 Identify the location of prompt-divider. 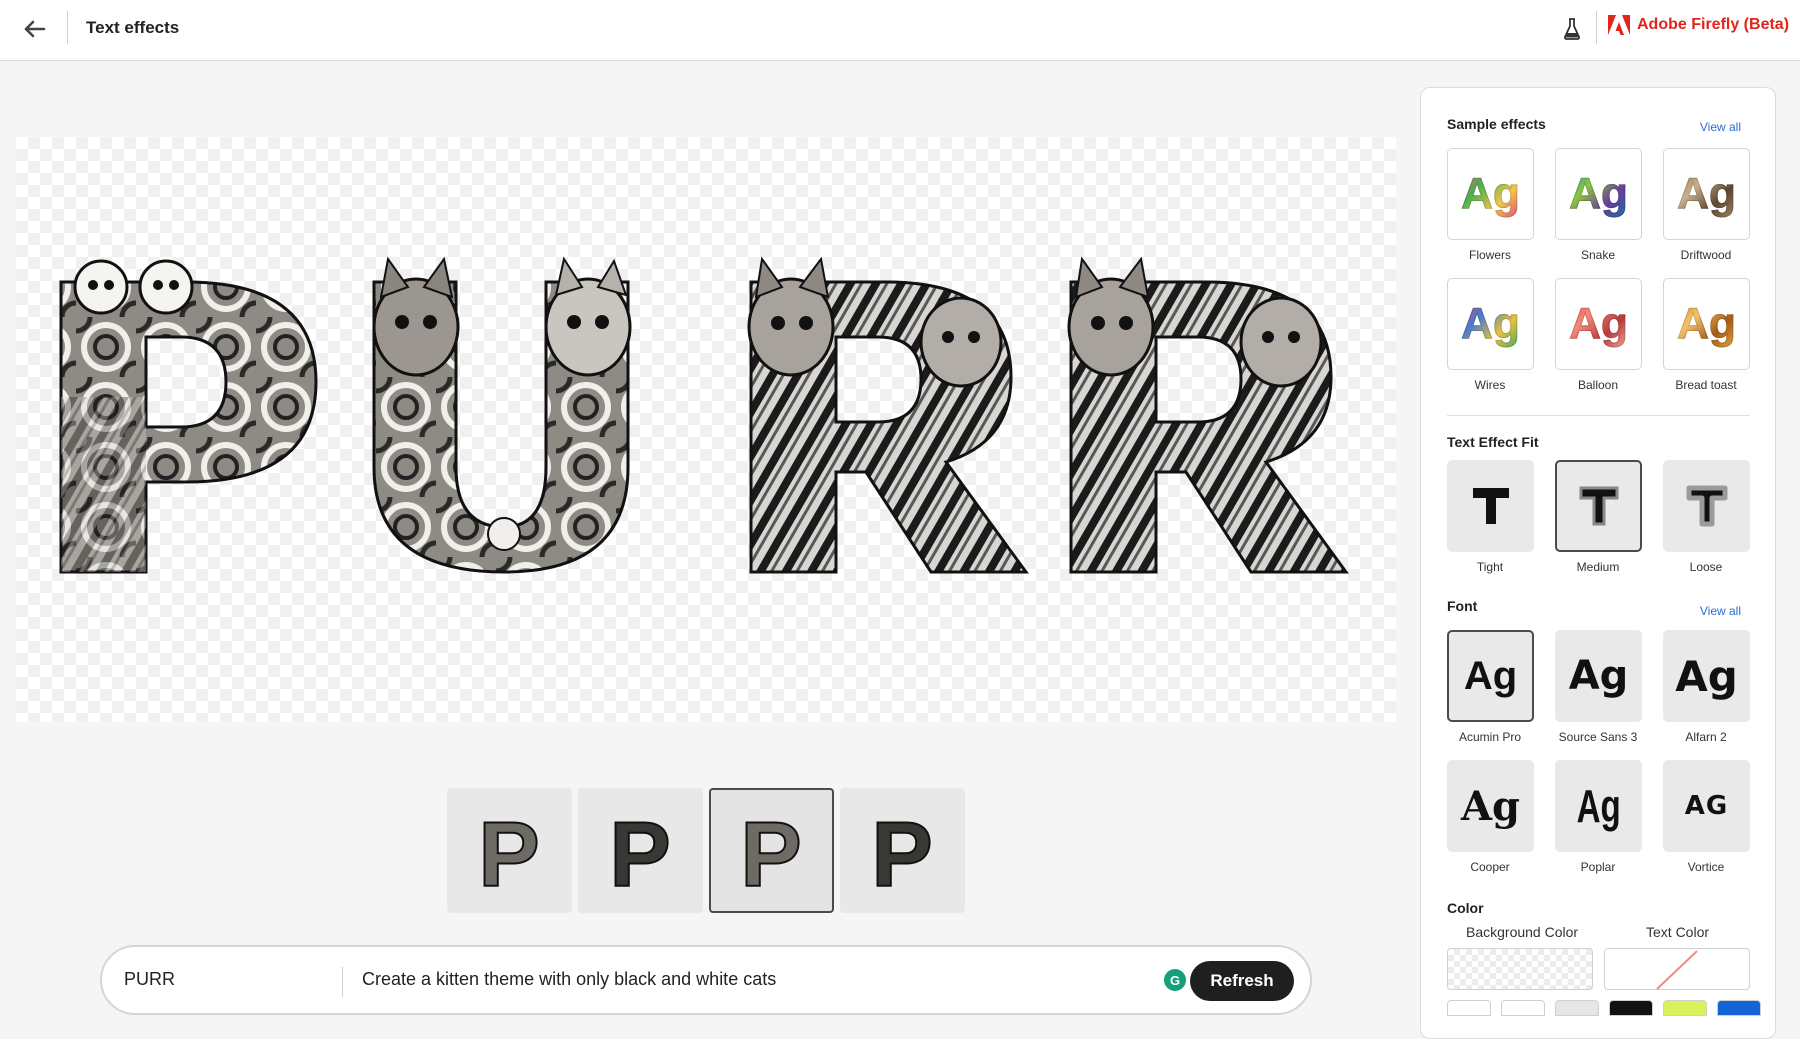
(342, 982).